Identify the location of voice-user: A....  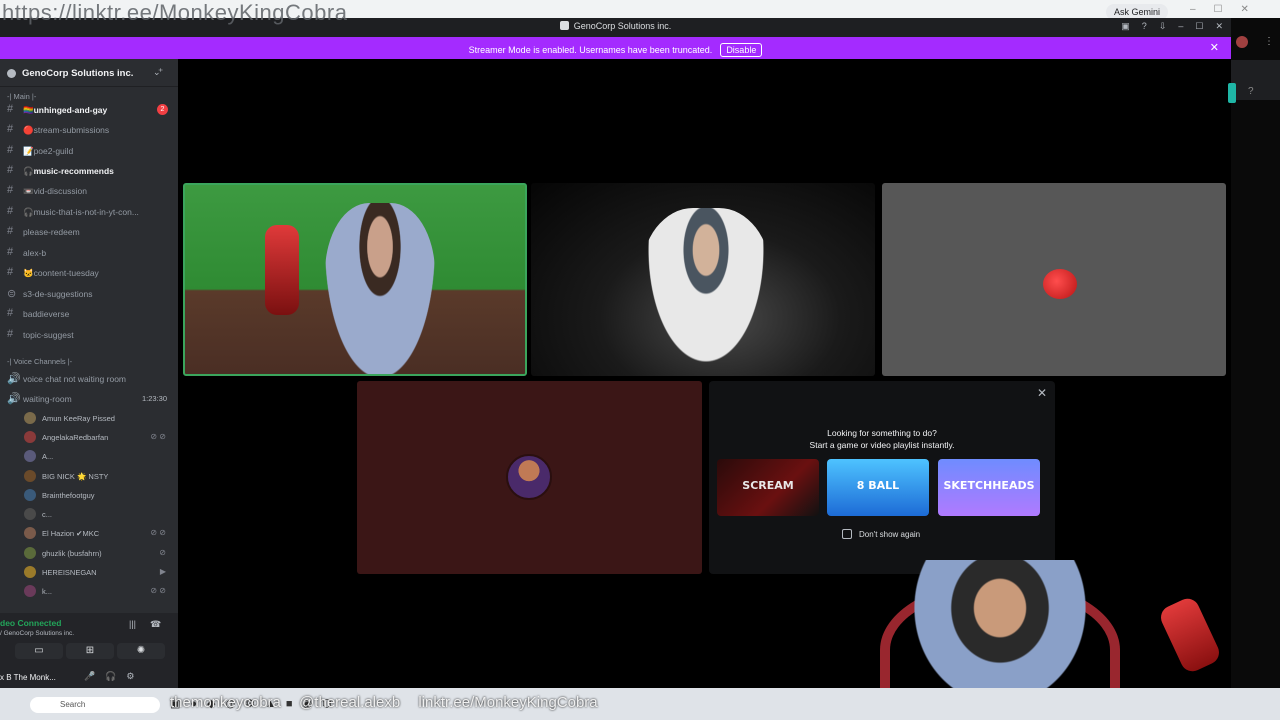
(89, 456).